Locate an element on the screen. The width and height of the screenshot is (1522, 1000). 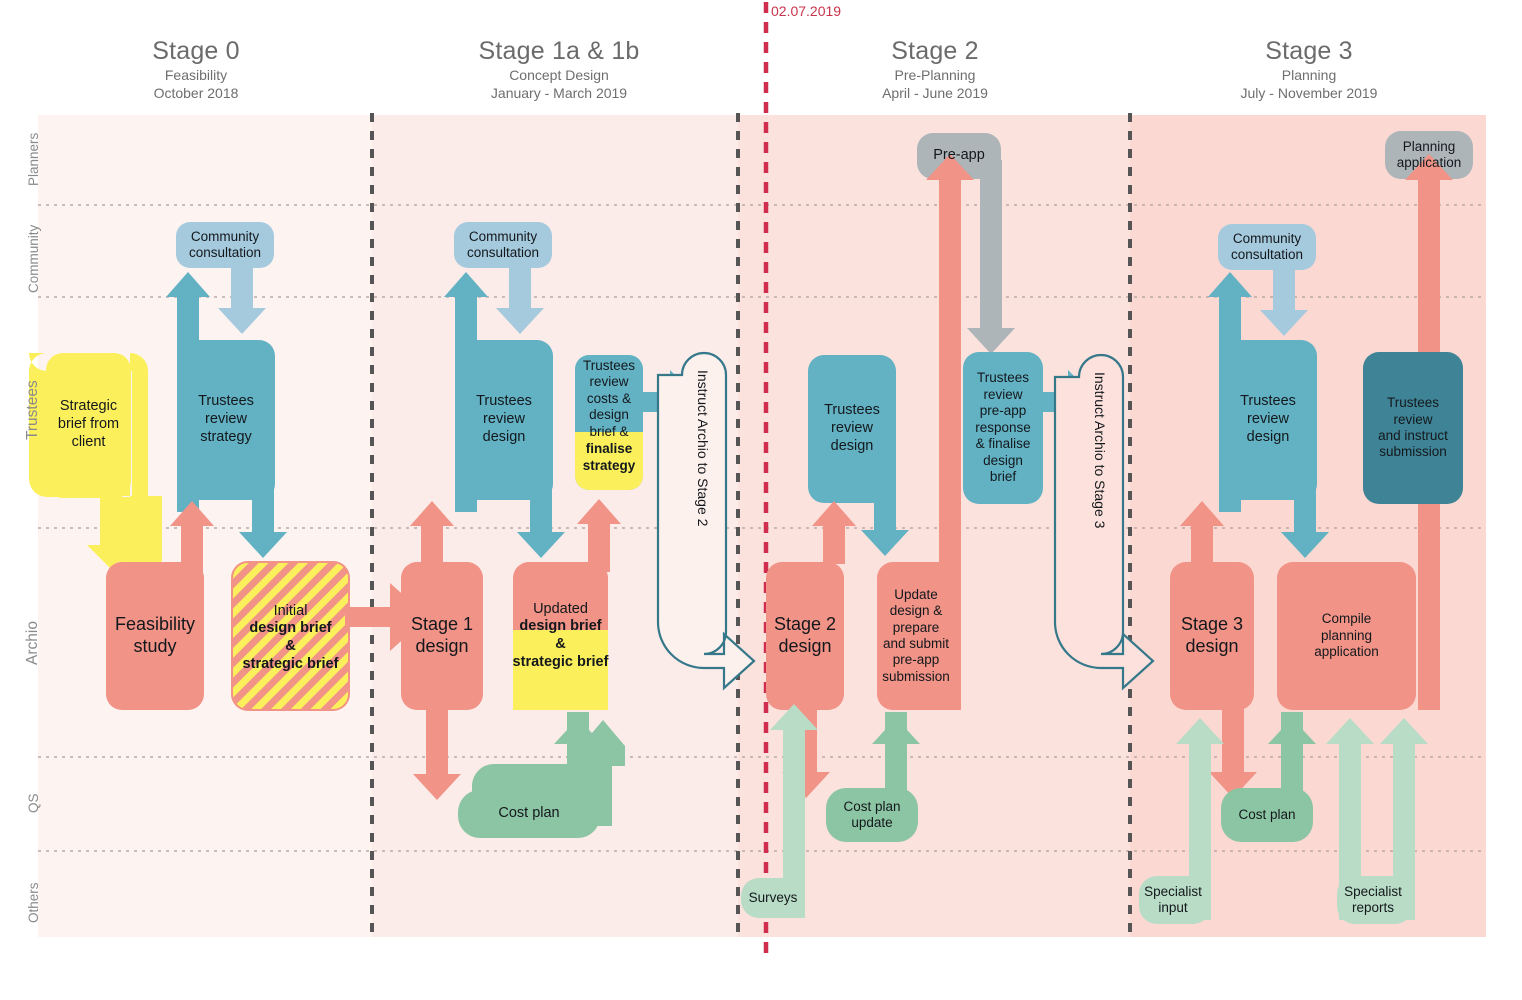
stage-phase: Planning is located at coordinates (1309, 75).